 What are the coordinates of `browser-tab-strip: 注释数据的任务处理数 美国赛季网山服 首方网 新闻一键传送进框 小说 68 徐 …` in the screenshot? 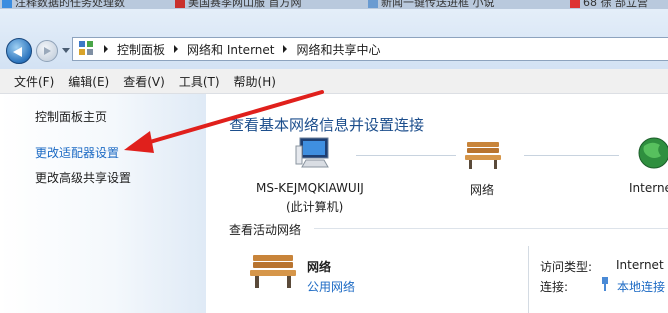 It's located at (334, 4).